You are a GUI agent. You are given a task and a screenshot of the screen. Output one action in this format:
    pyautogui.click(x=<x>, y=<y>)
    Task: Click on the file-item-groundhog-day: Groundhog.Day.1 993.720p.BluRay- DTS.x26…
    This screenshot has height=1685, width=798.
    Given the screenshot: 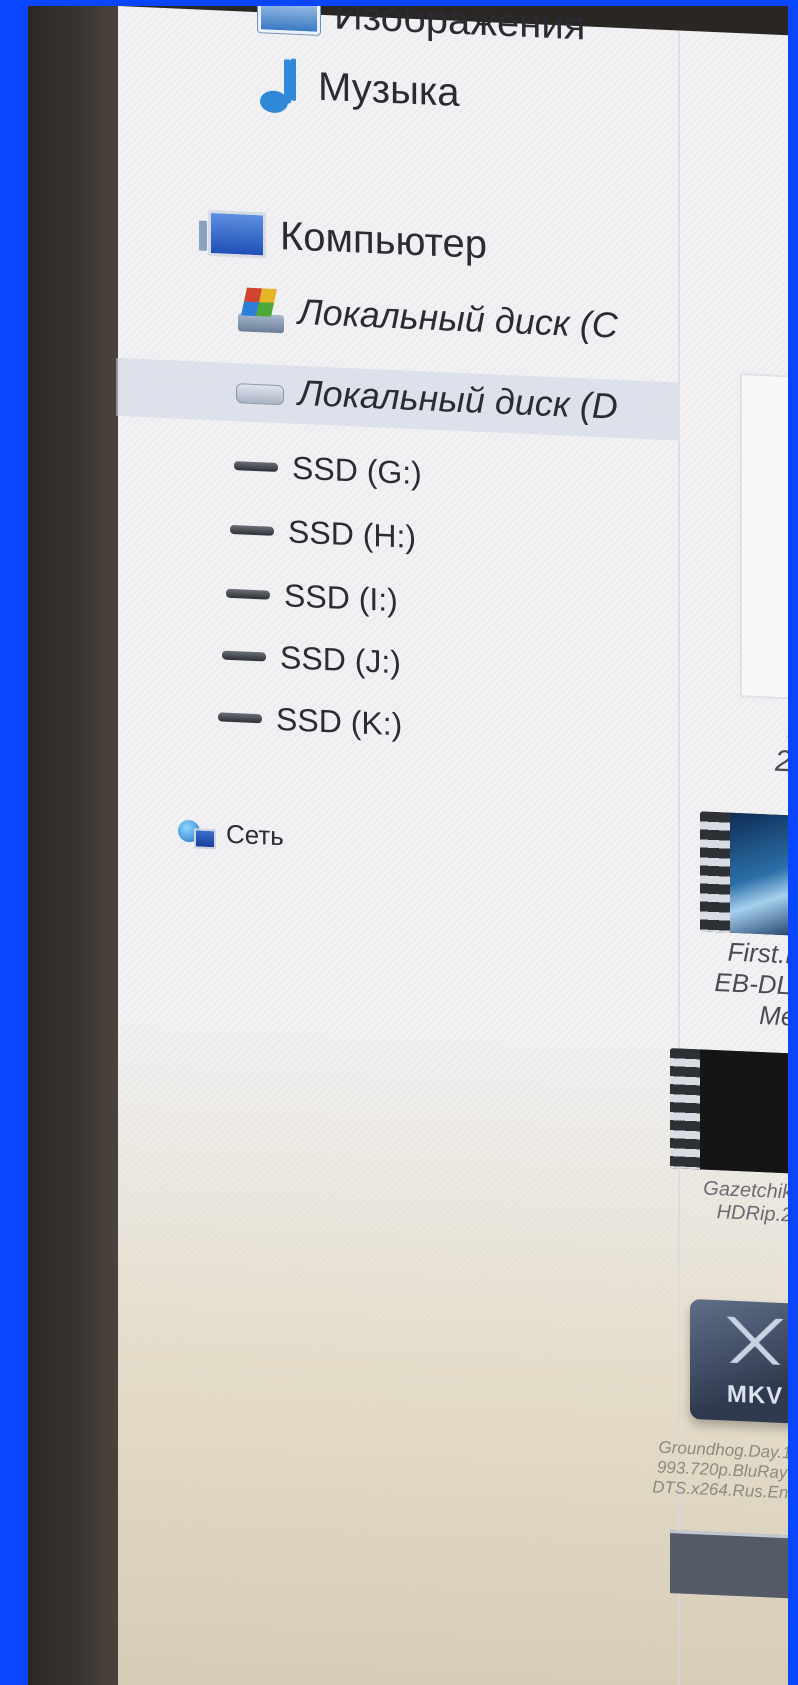 What is the action you would take?
    pyautogui.click(x=704, y=1470)
    